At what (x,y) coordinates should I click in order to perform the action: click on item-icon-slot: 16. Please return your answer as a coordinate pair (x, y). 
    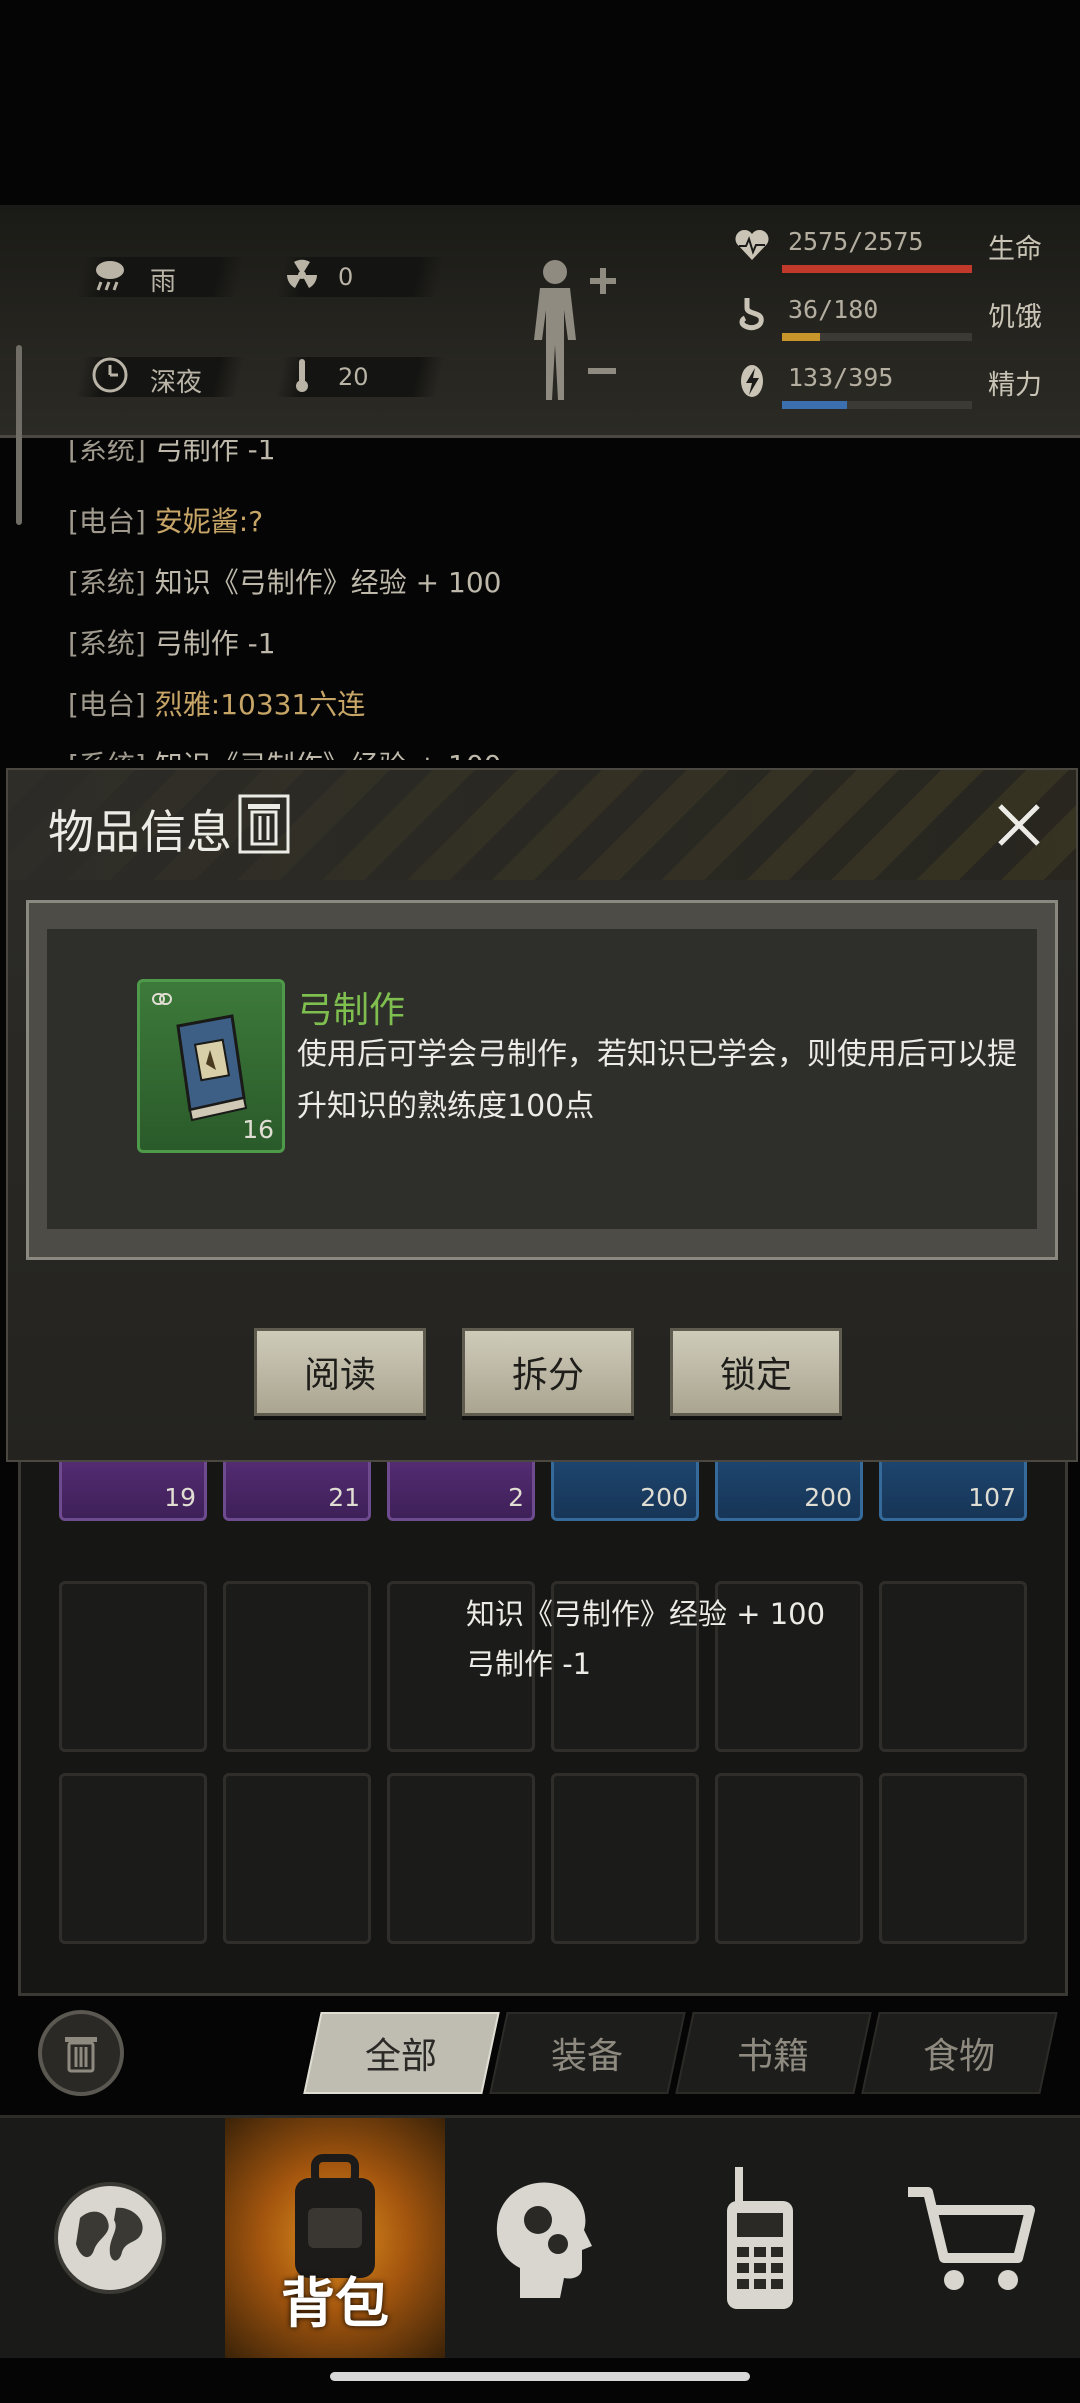
    Looking at the image, I should click on (211, 1066).